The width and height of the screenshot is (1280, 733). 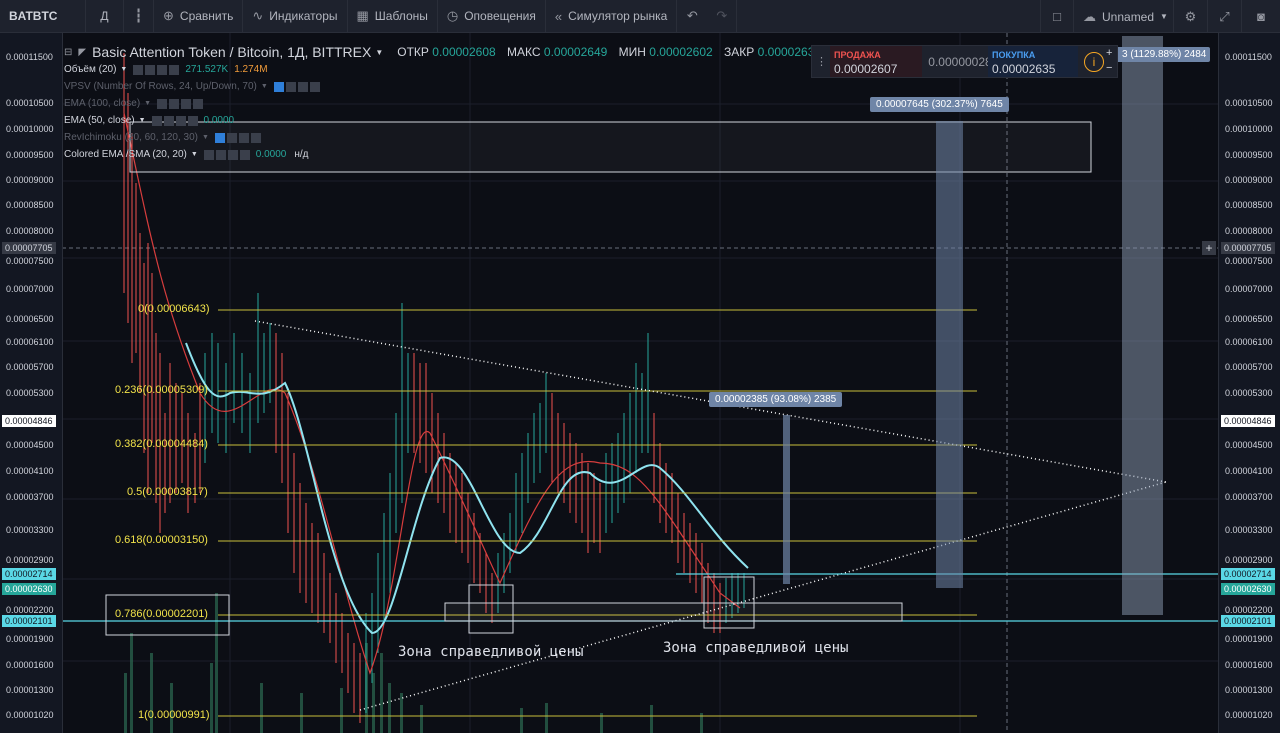 I want to click on axis-tick: 0.00002900, so click(x=1249, y=560).